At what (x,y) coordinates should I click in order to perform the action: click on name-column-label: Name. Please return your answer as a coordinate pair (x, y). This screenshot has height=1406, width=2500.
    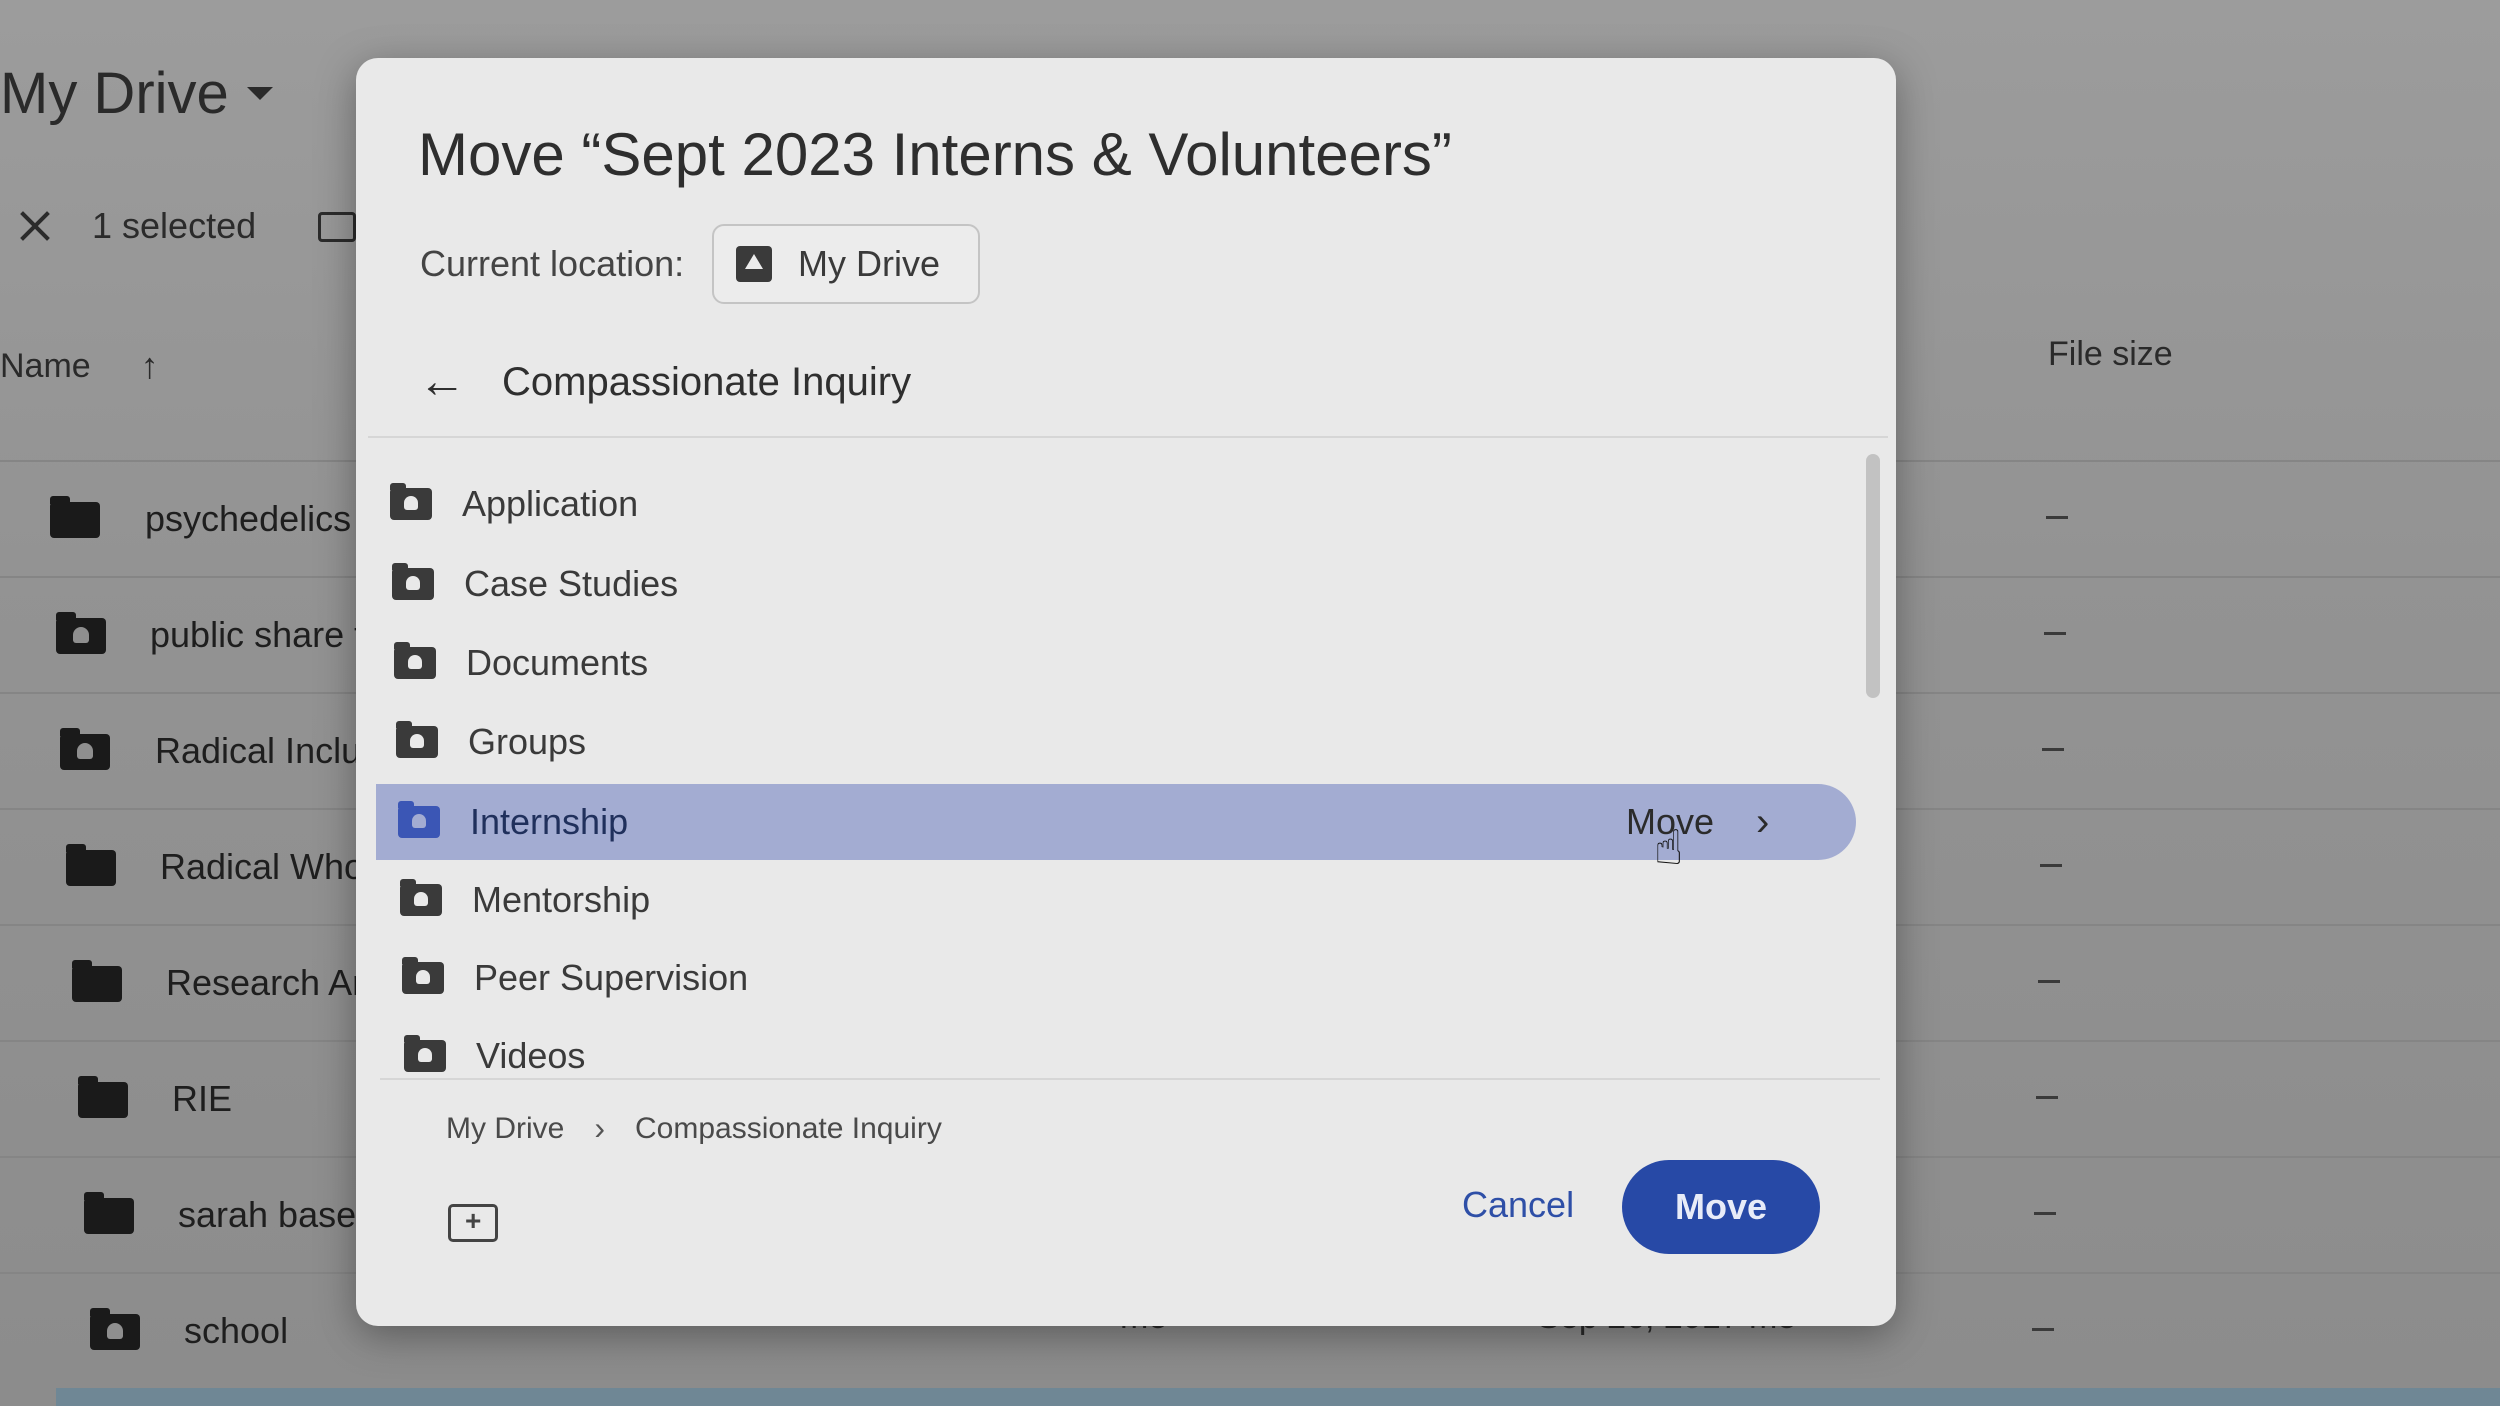
    Looking at the image, I should click on (45, 365).